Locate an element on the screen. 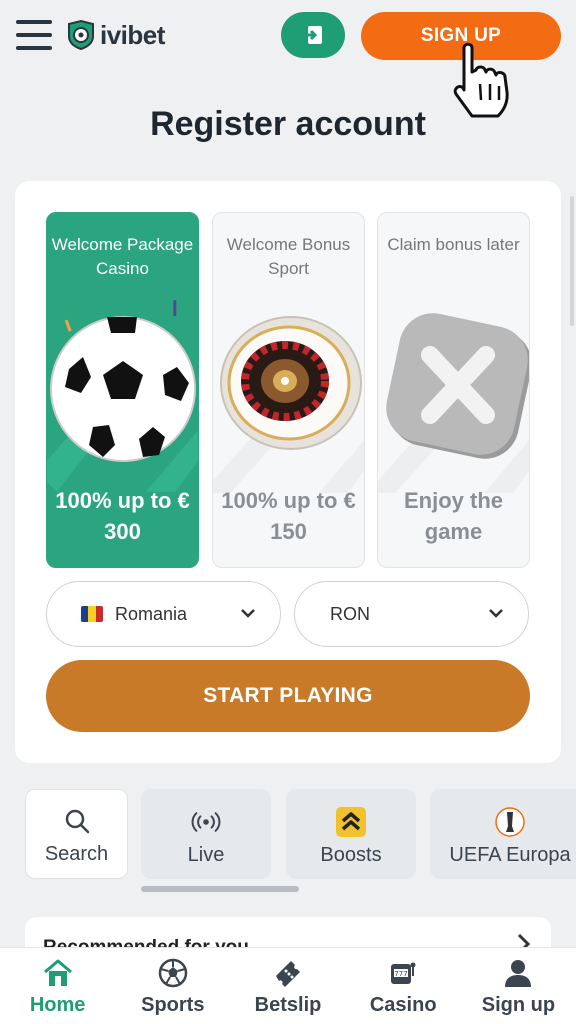 The height and width of the screenshot is (1024, 576). uefa-europa-trophy-icon is located at coordinates (510, 822).